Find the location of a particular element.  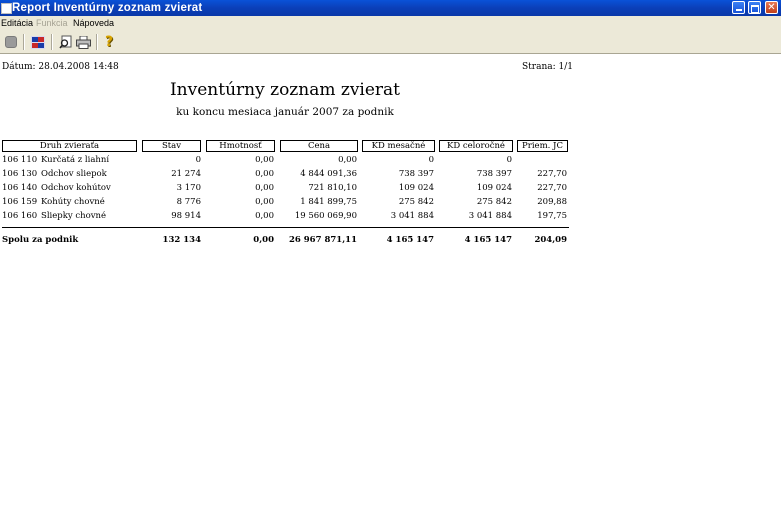

row-kd-mesacne: 0 is located at coordinates (431, 160).